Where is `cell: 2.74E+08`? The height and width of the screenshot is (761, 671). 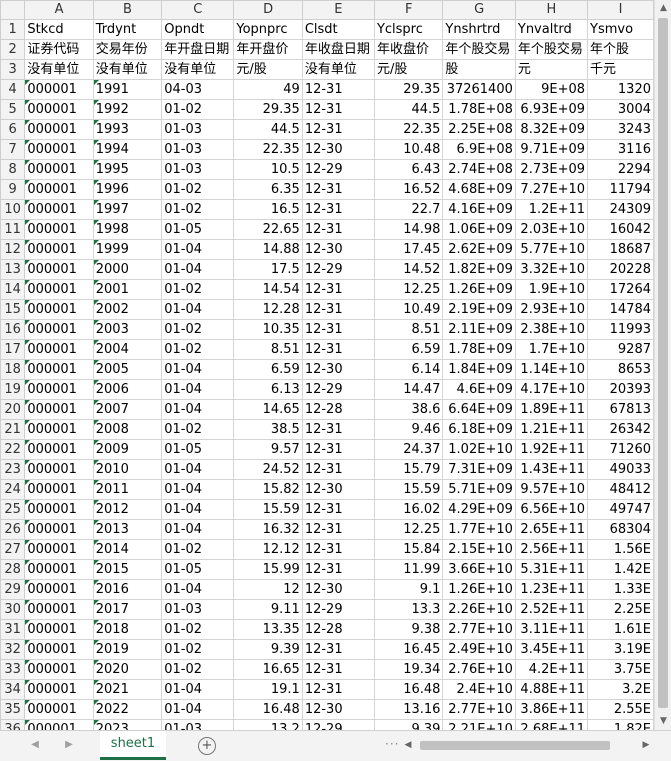
cell: 2.74E+08 is located at coordinates (479, 169).